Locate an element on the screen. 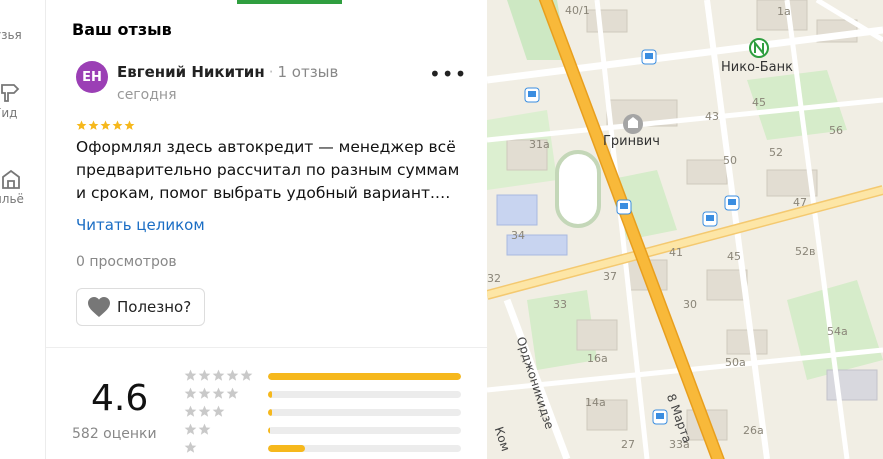 The height and width of the screenshot is (459, 883). guide-icon is located at coordinates (10, 93).